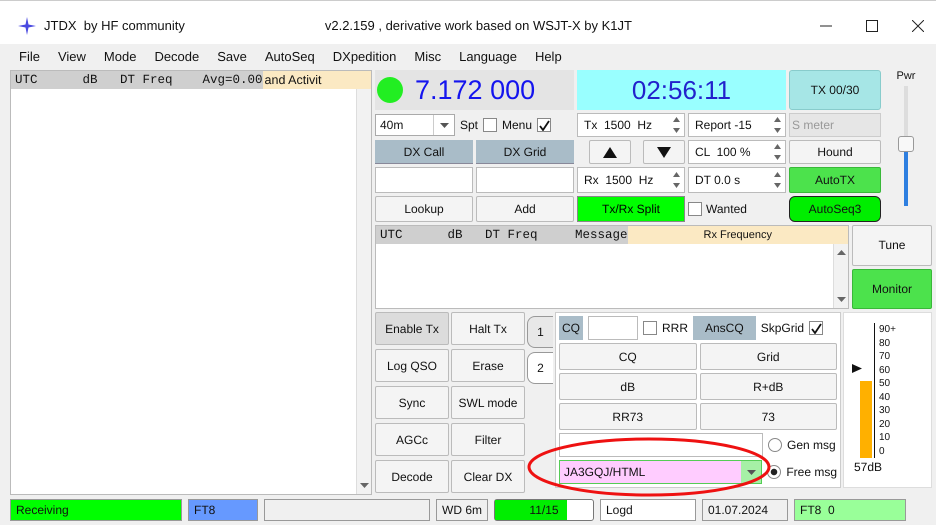 This screenshot has height=525, width=936. What do you see at coordinates (488, 328) in the screenshot?
I see `action-button: Halt Tx` at bounding box center [488, 328].